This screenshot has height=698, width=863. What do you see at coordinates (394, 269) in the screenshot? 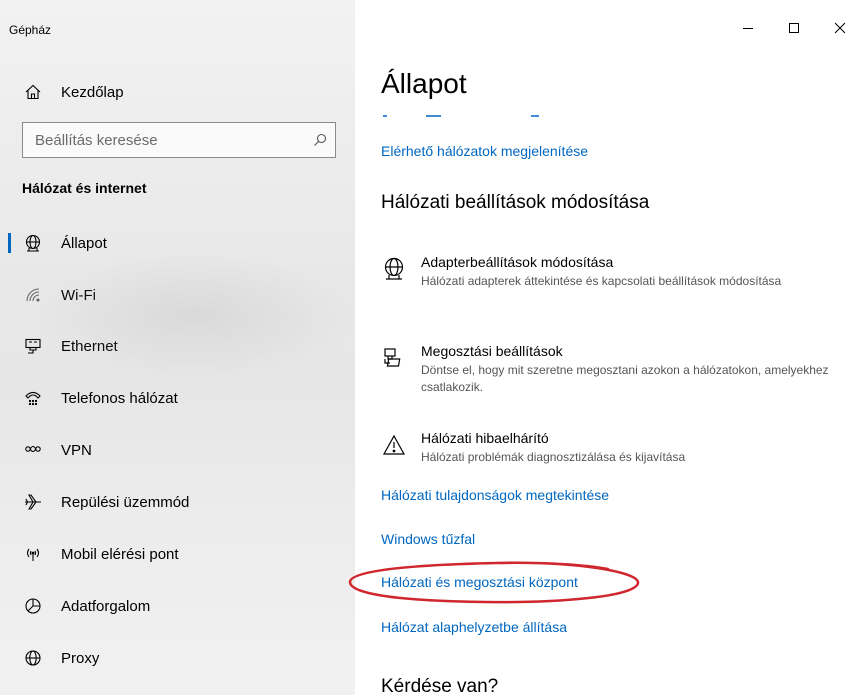
I see `adapter-globe-icon` at bounding box center [394, 269].